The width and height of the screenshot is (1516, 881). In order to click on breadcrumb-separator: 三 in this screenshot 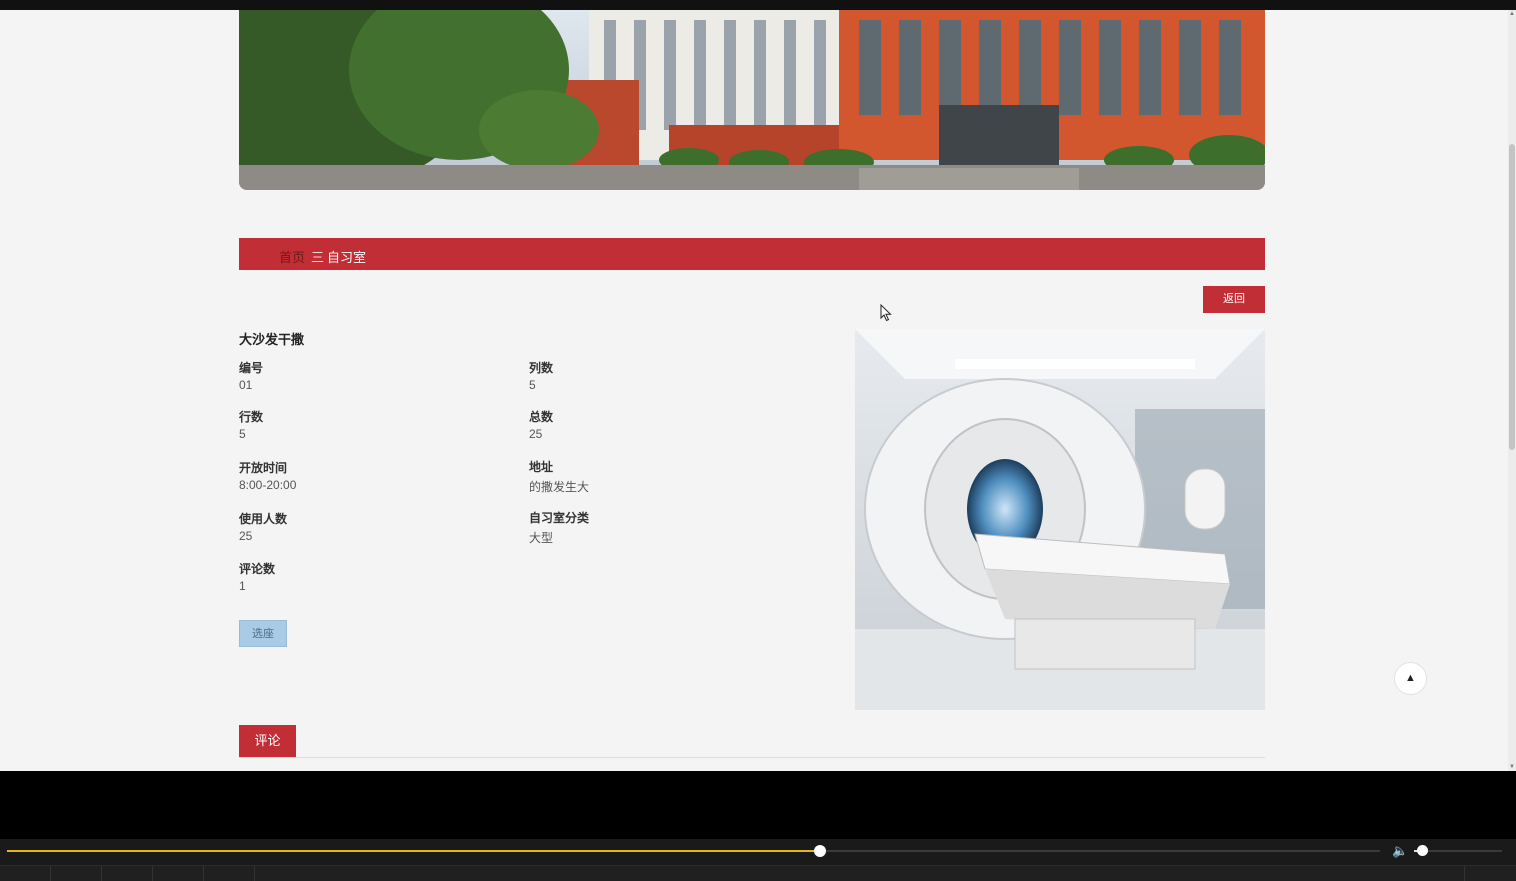, I will do `click(318, 257)`.